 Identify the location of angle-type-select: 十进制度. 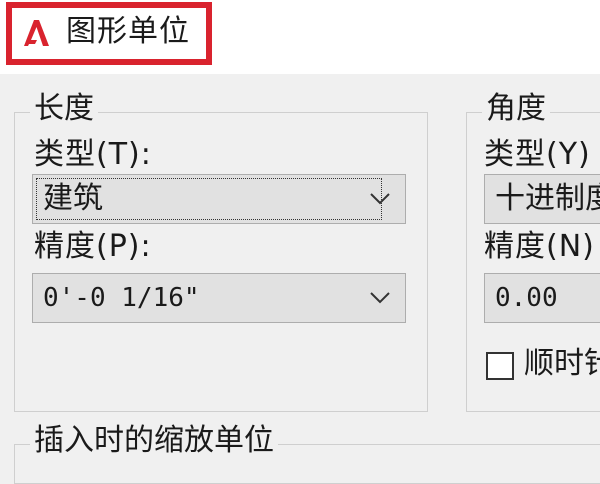
(542, 199).